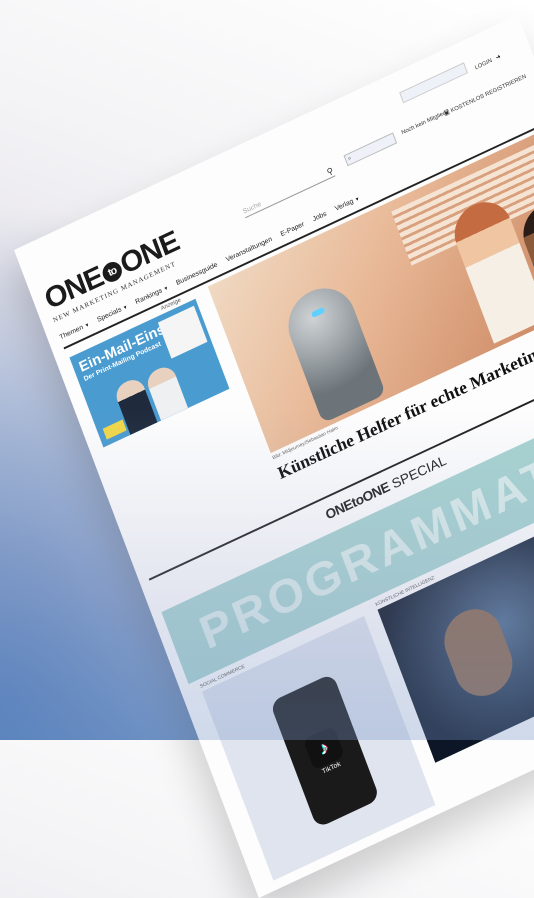 The width and height of the screenshot is (534, 898). Describe the element at coordinates (490, 267) in the screenshot. I see `woman-figure` at that location.